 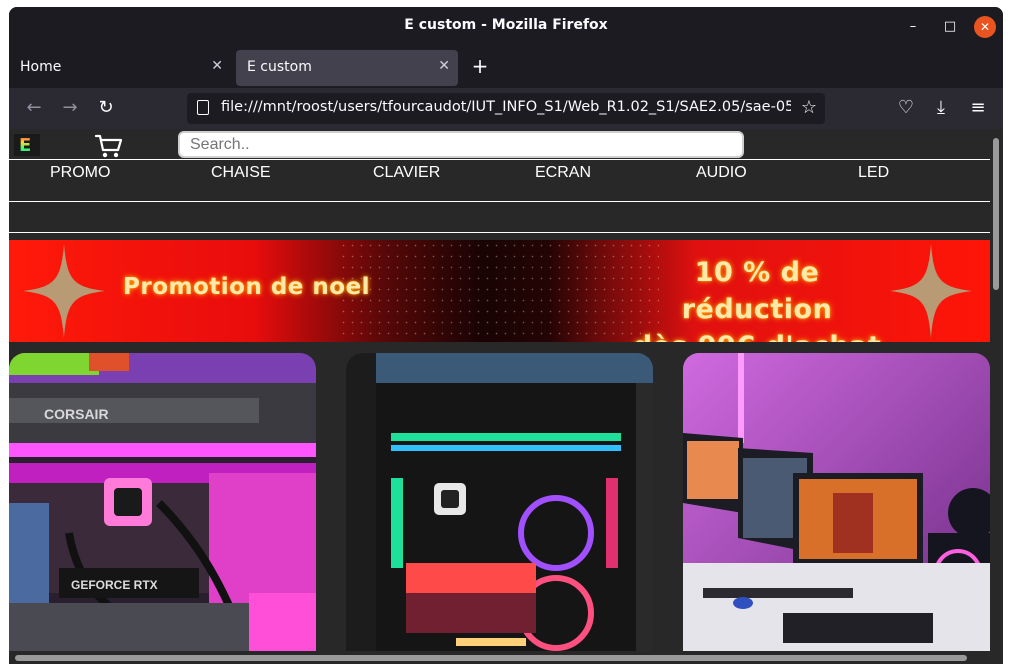 What do you see at coordinates (499, 232) in the screenshot?
I see `banner-top-divider` at bounding box center [499, 232].